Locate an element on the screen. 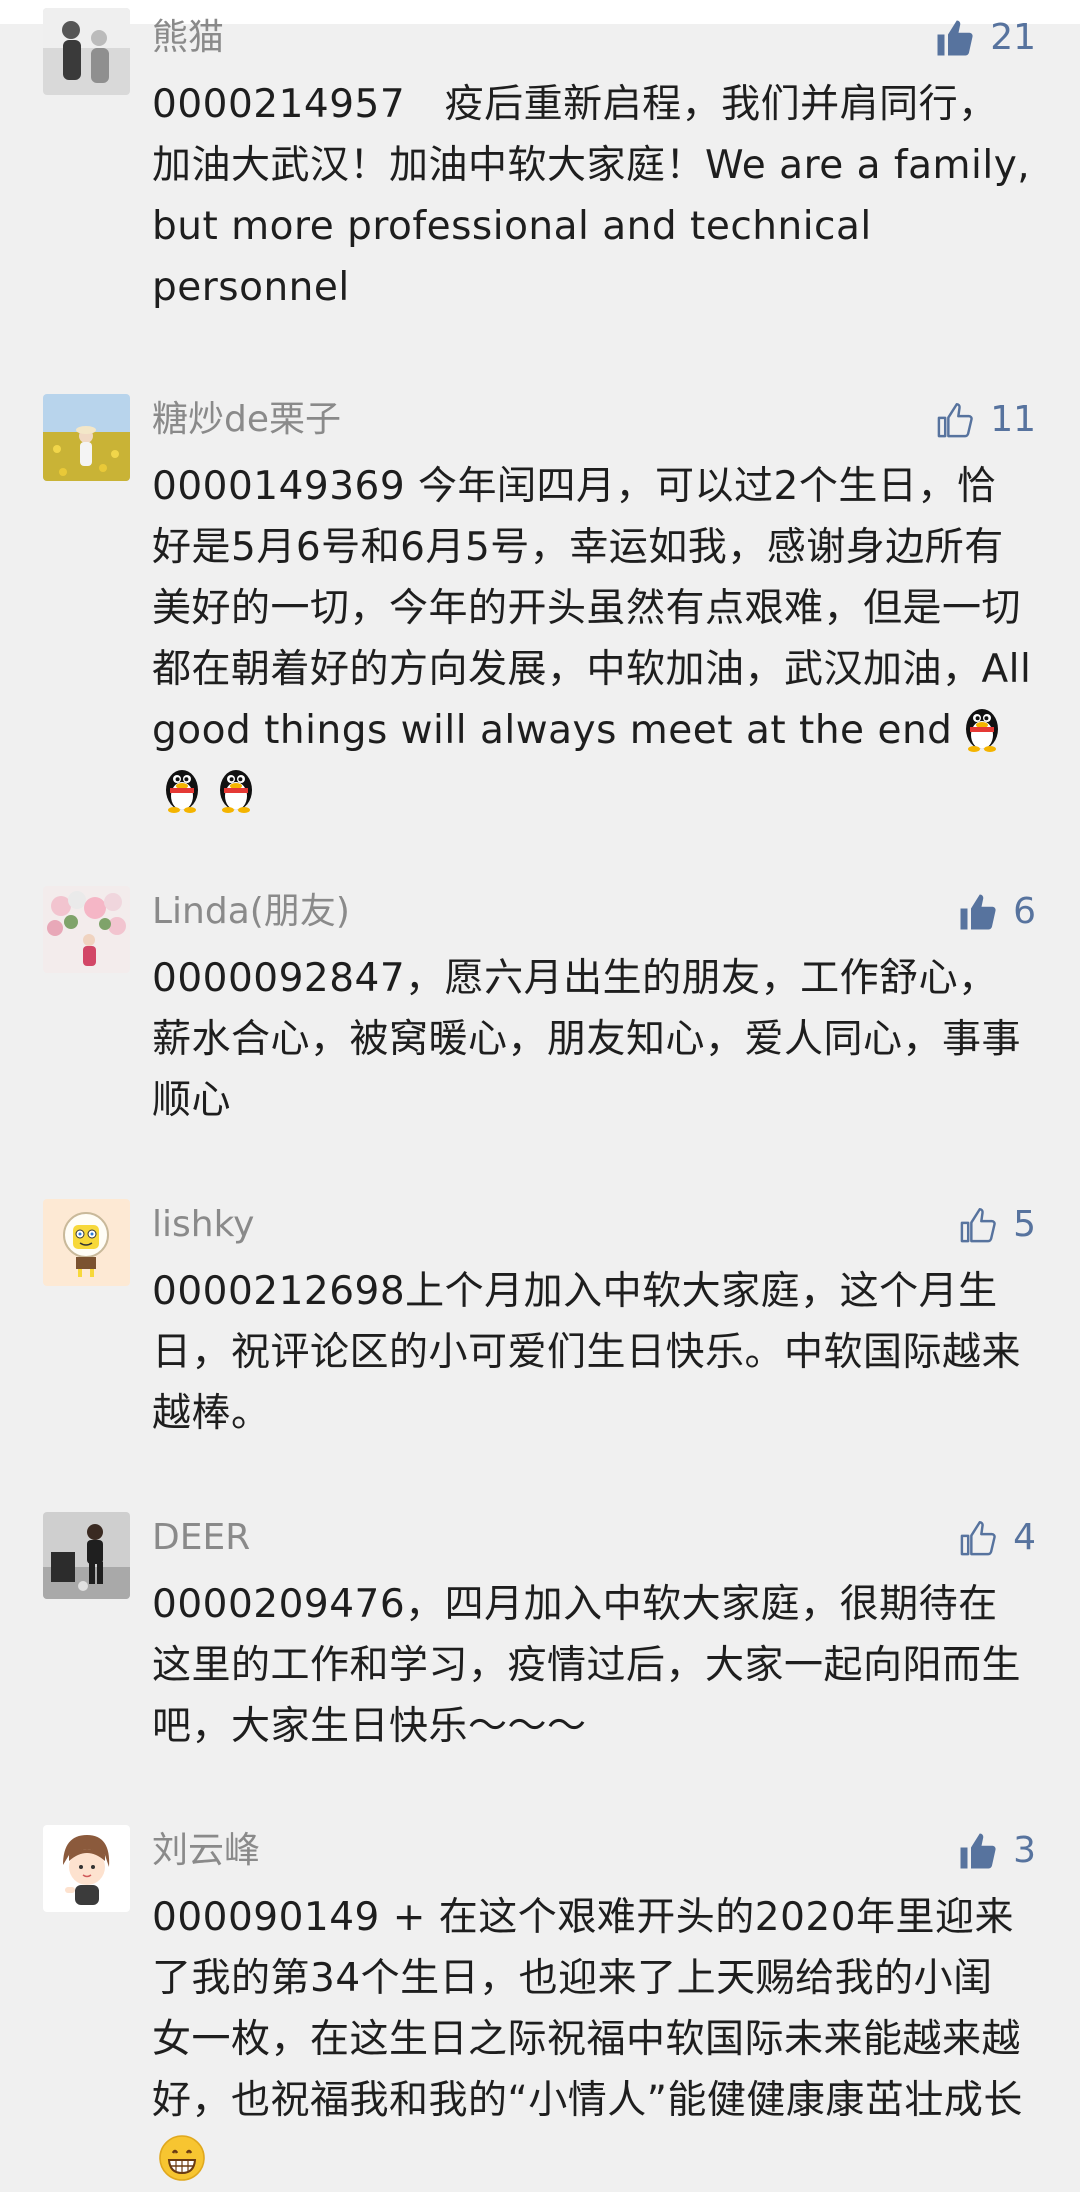 The image size is (1080, 2192). like-button: 6 is located at coordinates (996, 912).